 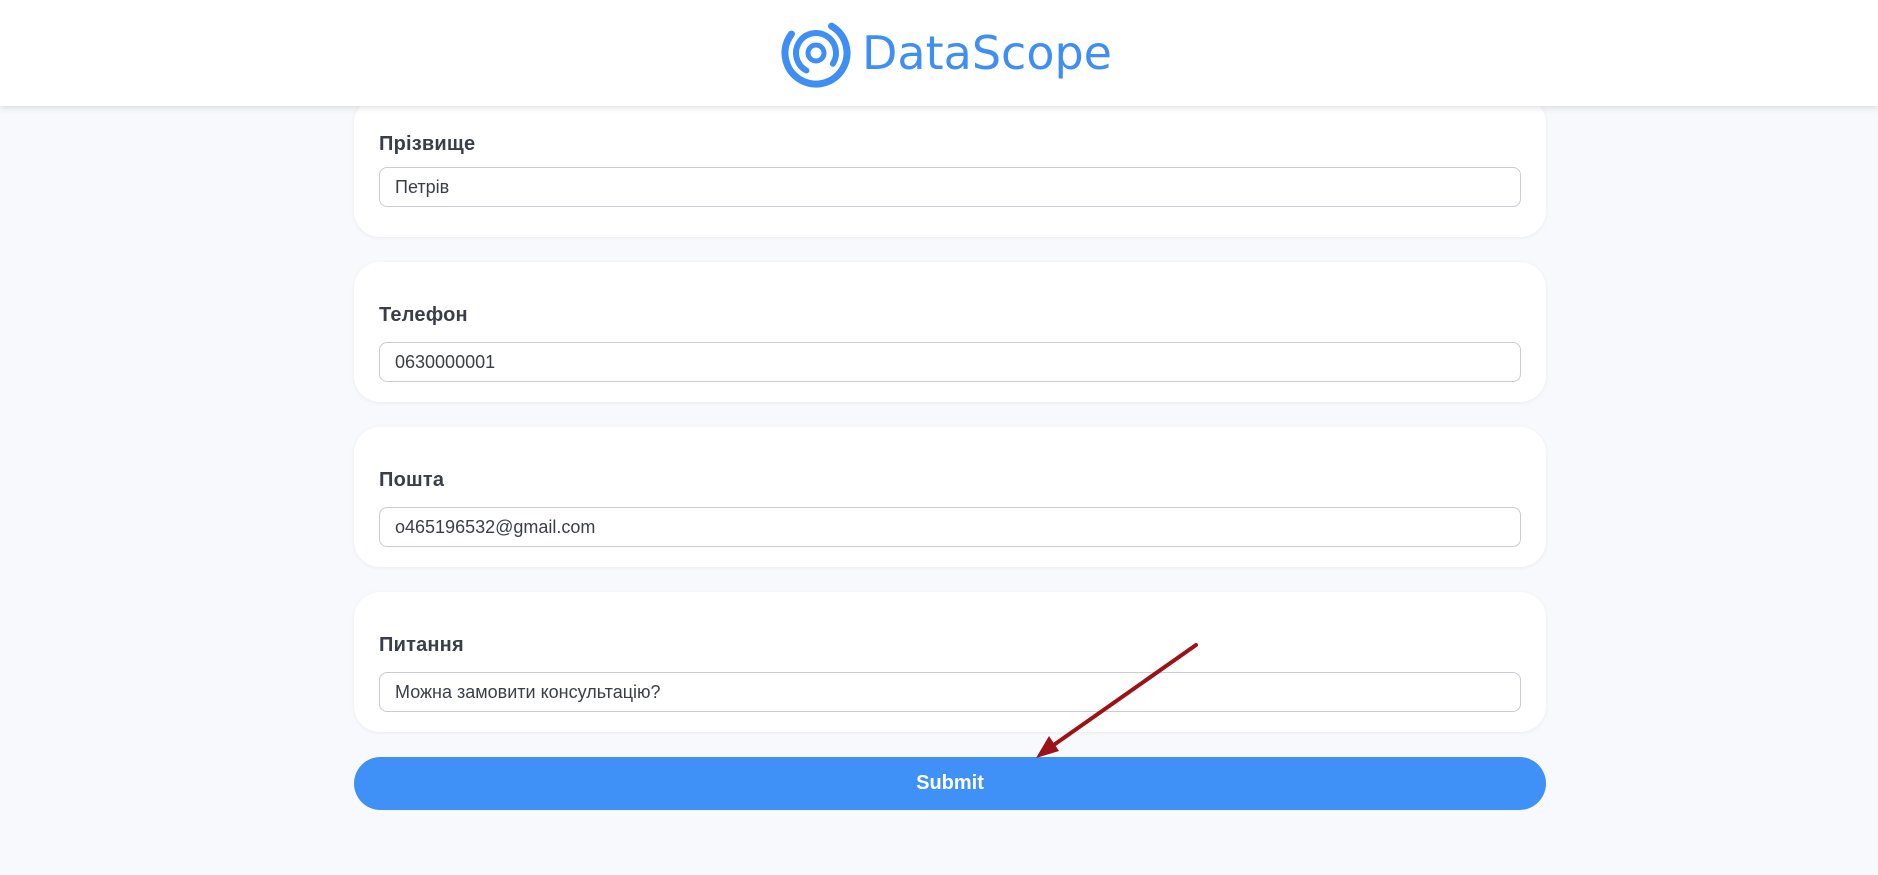 I want to click on submit-button: Submit, so click(x=950, y=783).